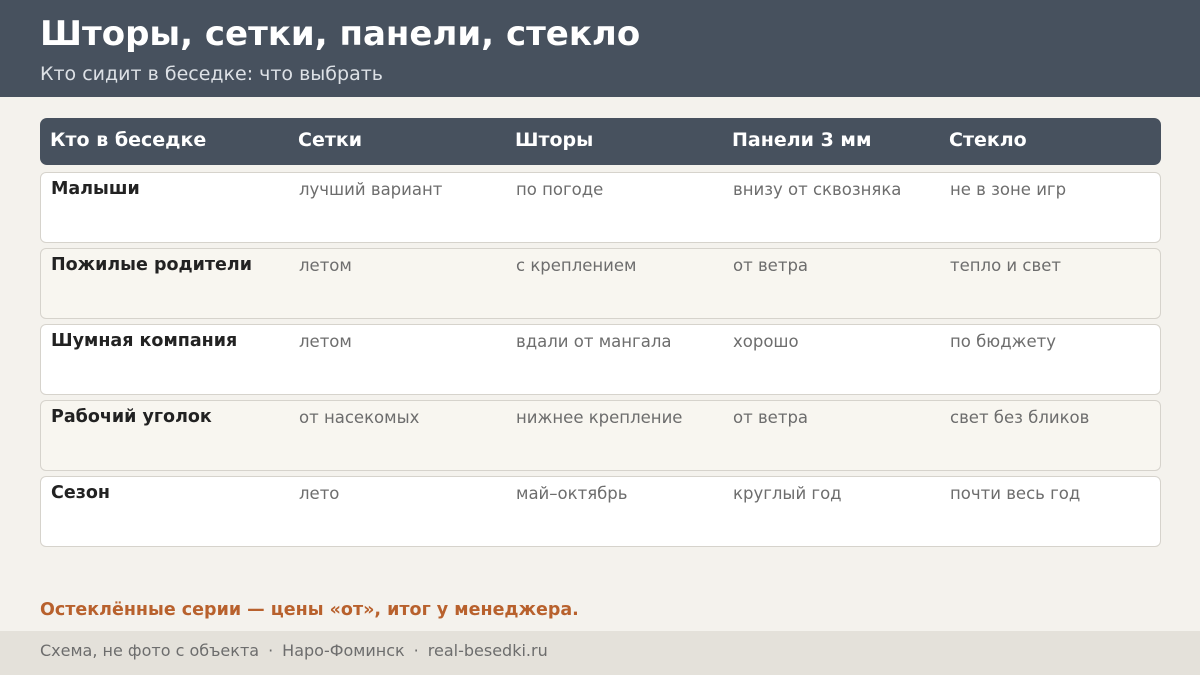 The height and width of the screenshot is (675, 1200). Describe the element at coordinates (211, 74) in the screenshot. I see `page-subtitle: Кто сидит в беседке: что выбрать` at that location.